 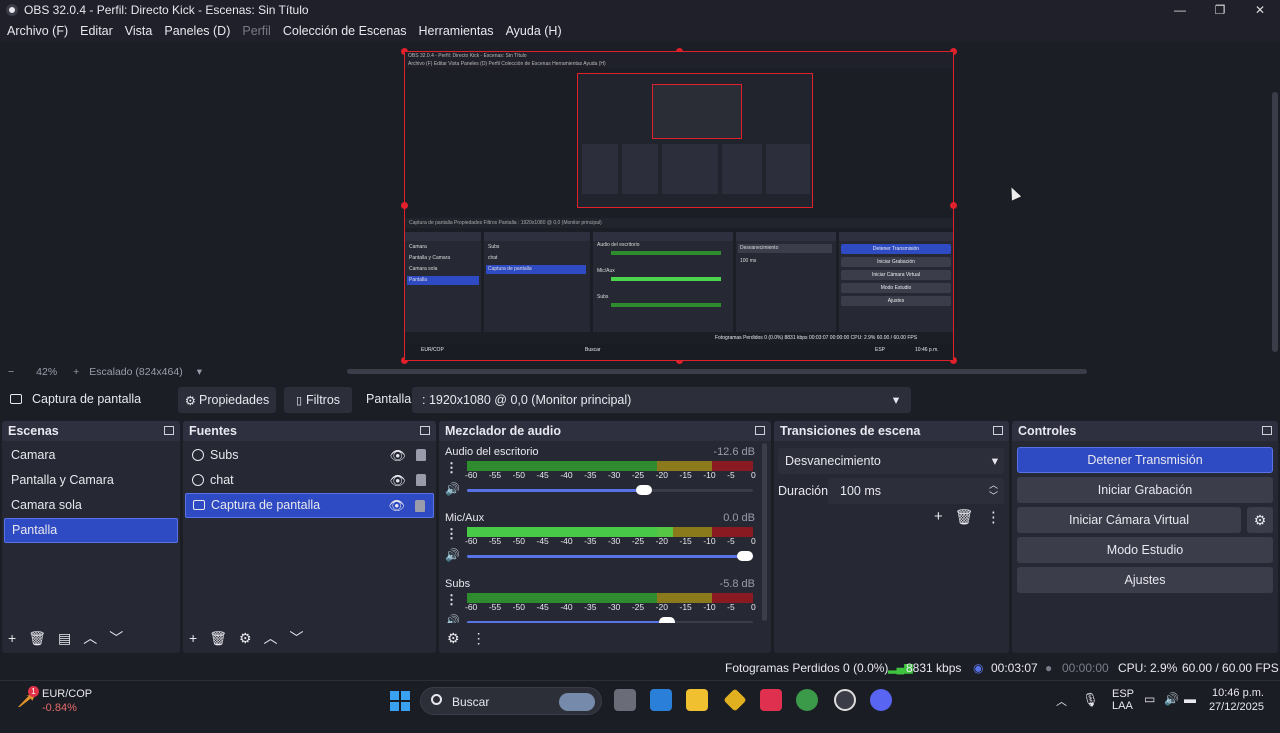 I want to click on close-button: ✕, so click(x=1260, y=10).